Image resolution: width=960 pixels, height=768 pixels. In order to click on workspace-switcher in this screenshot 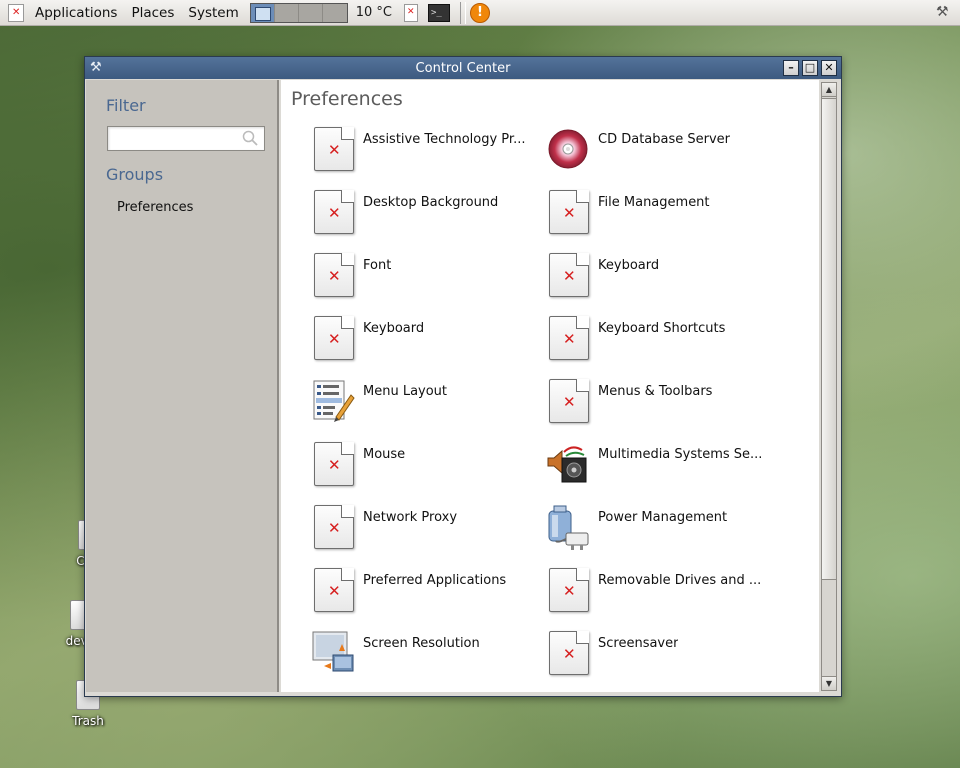, I will do `click(298, 12)`.